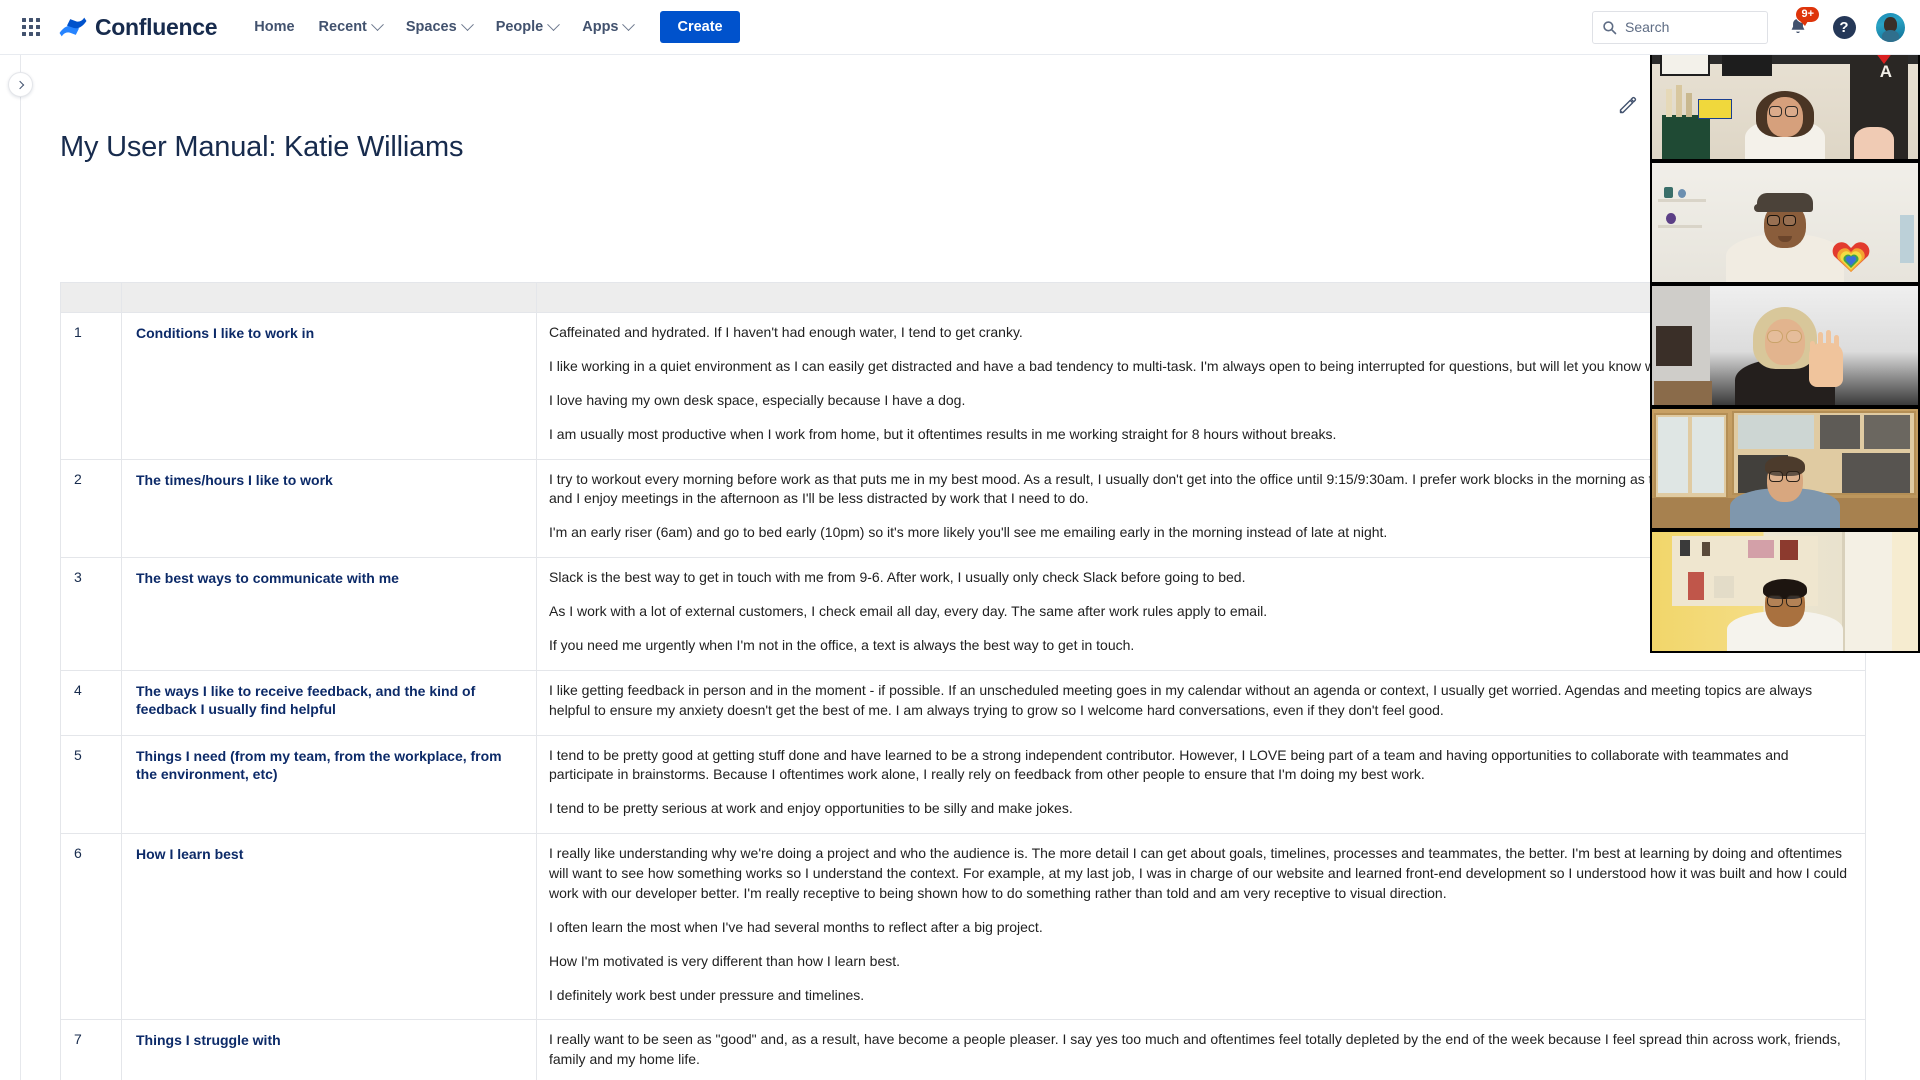 This screenshot has width=1920, height=1080. I want to click on column-header-number, so click(91, 297).